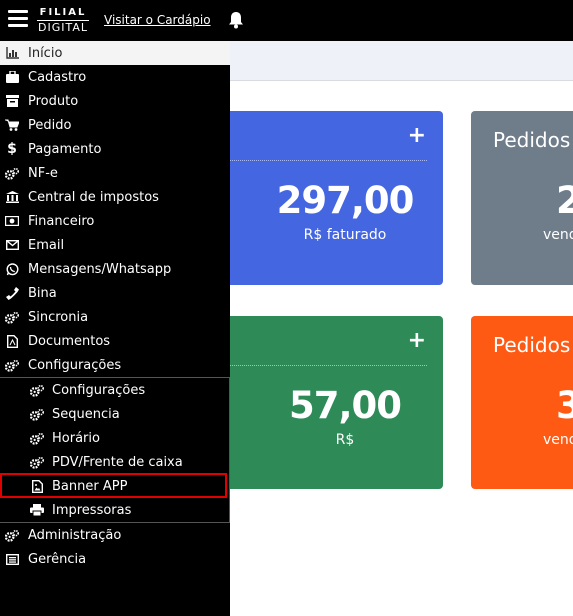 The height and width of the screenshot is (616, 573). Describe the element at coordinates (50, 125) in the screenshot. I see `sidebar-item-label: Pedido` at that location.